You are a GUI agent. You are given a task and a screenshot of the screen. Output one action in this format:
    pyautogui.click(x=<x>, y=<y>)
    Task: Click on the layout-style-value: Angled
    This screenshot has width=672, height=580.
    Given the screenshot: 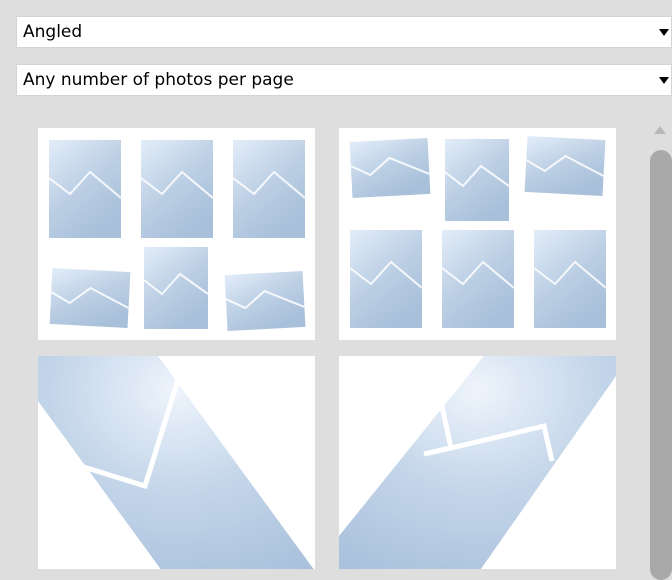 What is the action you would take?
    pyautogui.click(x=53, y=32)
    